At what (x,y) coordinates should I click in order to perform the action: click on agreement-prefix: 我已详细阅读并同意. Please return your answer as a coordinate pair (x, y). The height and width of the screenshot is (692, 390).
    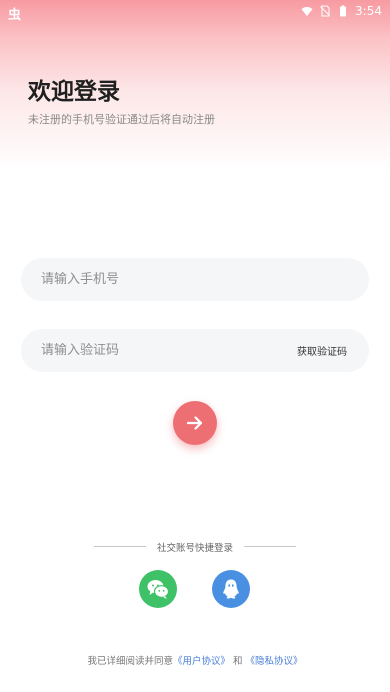
    Looking at the image, I should click on (130, 661).